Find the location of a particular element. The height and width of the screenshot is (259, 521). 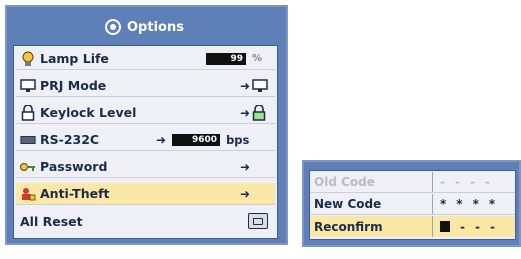

lamp-life-percent: 99 is located at coordinates (226, 58).